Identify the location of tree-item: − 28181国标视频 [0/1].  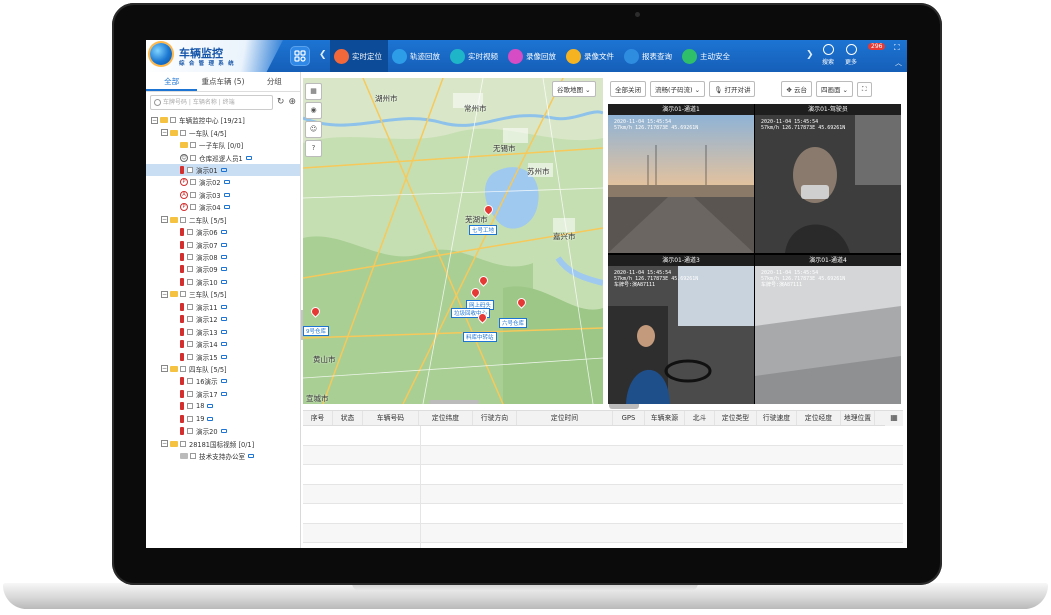
(223, 443).